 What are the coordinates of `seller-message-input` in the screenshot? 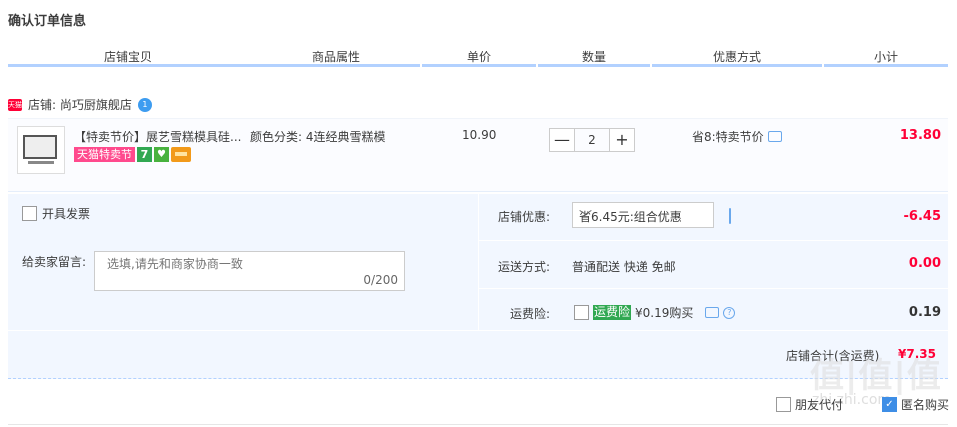 It's located at (247, 264).